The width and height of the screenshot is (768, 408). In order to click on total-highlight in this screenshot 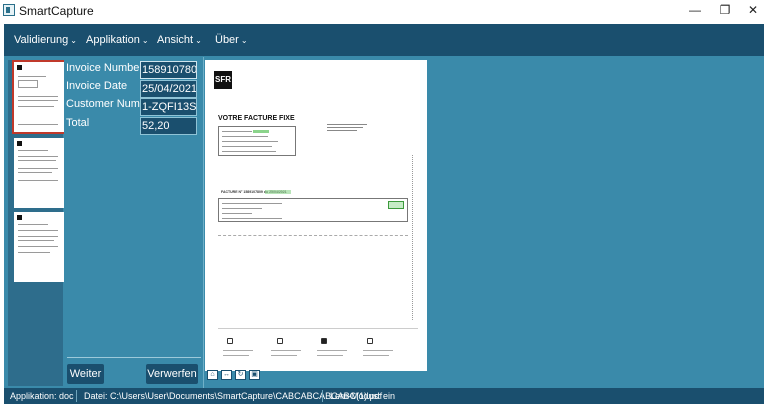, I will do `click(396, 205)`.